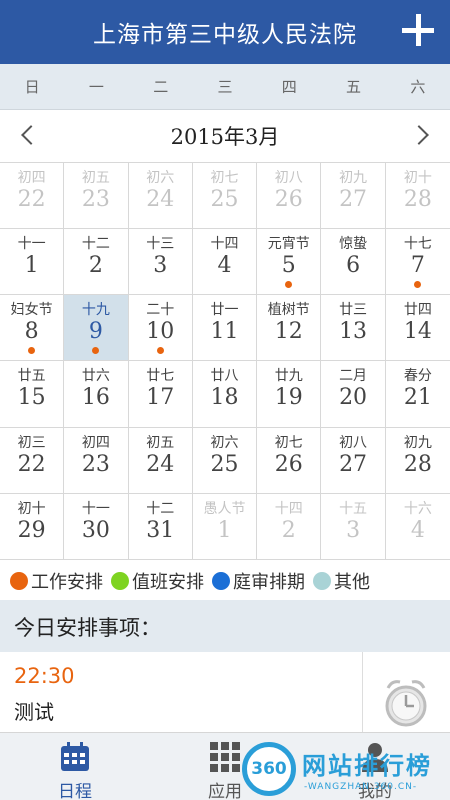  Describe the element at coordinates (289, 328) in the screenshot. I see `calendar-day: 植树节 12` at that location.